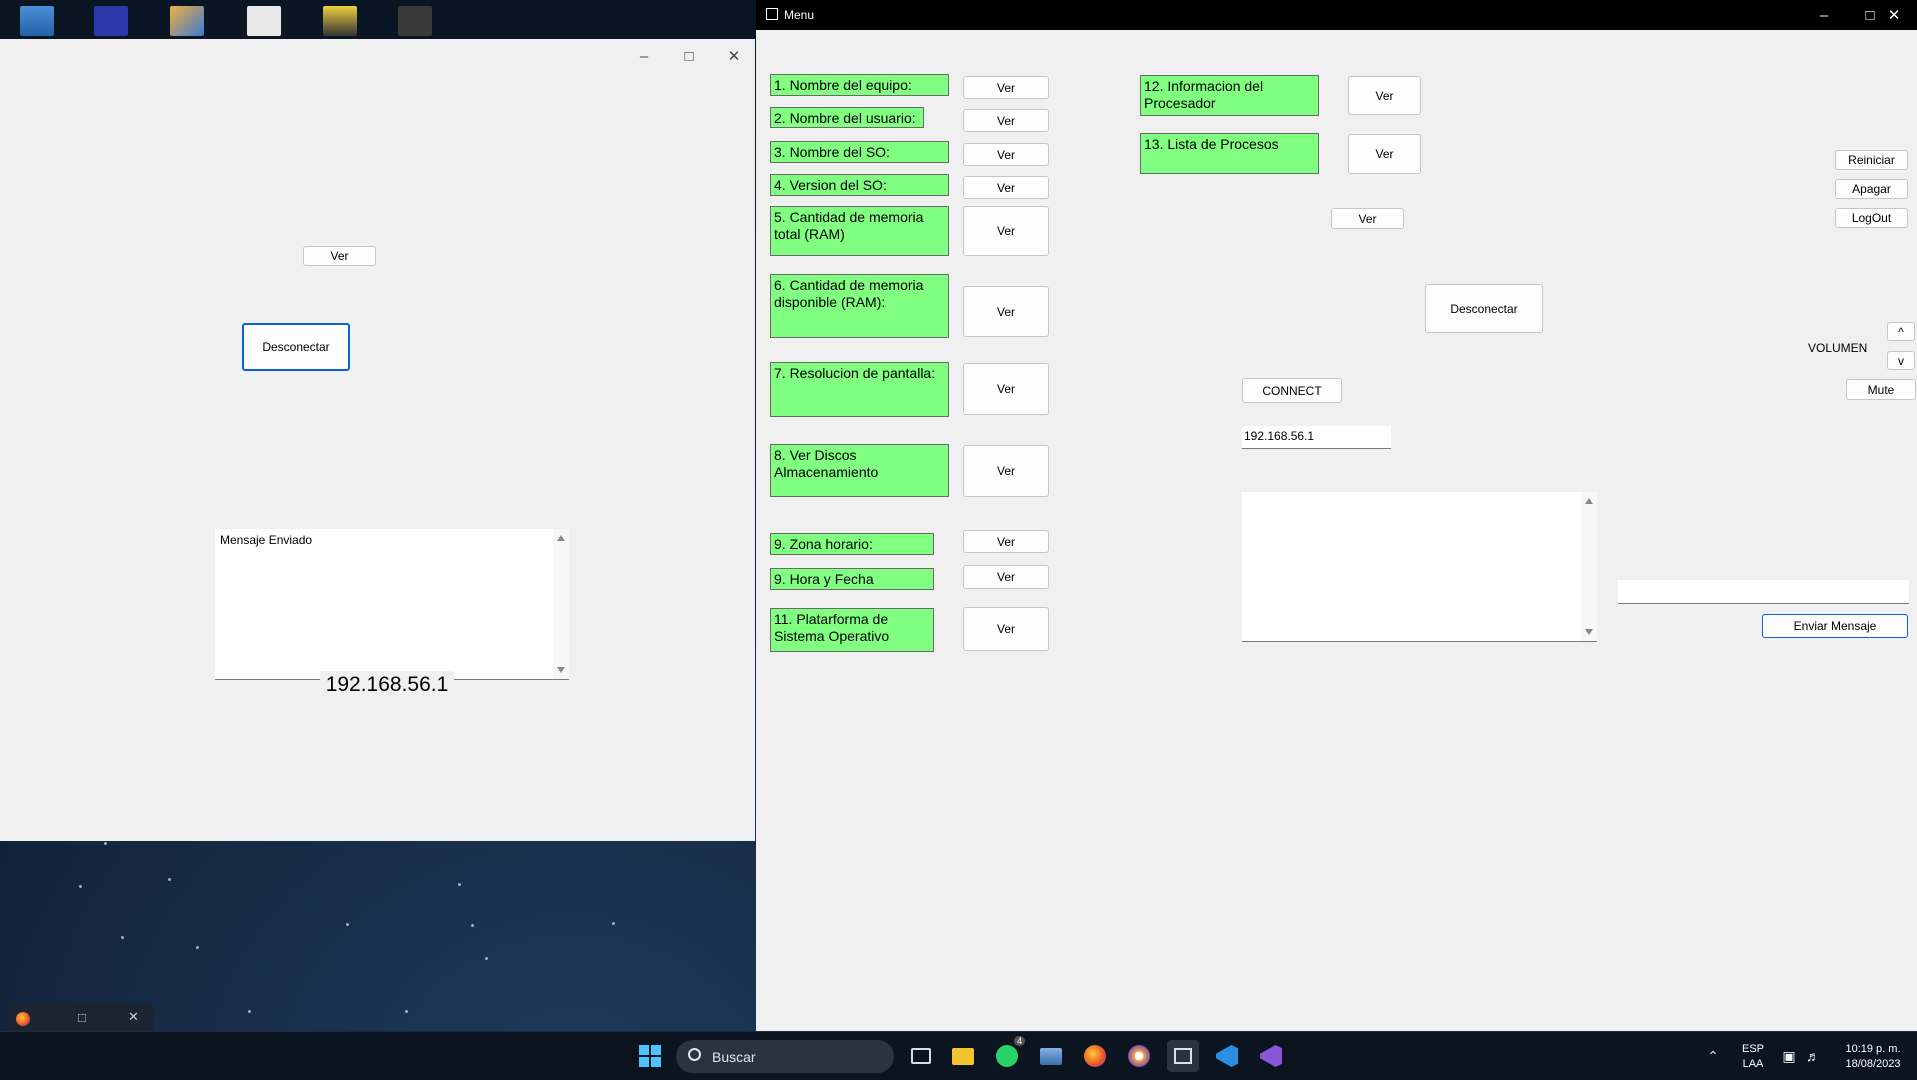 The width and height of the screenshot is (1917, 1080). Describe the element at coordinates (1019, 1041) in the screenshot. I see `whatsapp-badge: 4` at that location.